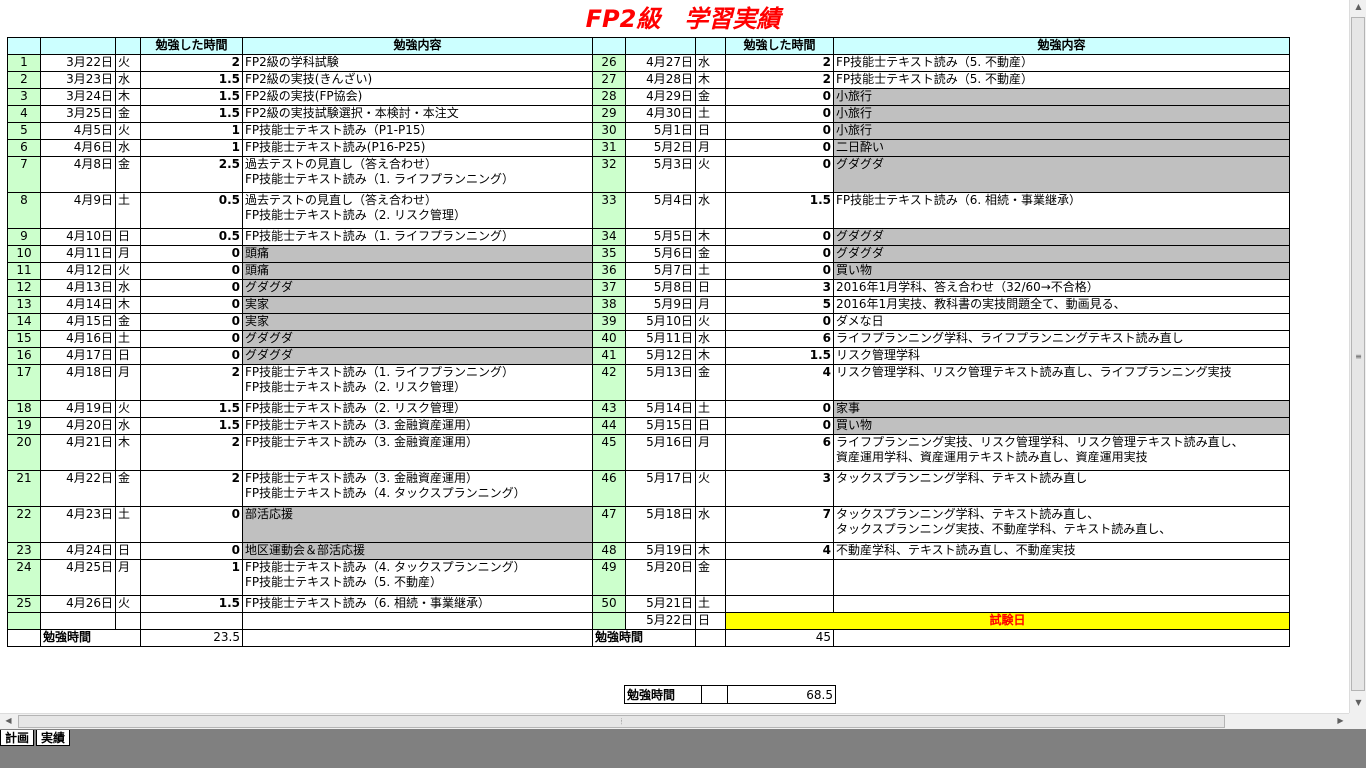 The image size is (1366, 768). What do you see at coordinates (1061, 322) in the screenshot?
I see `content-cell: ダメな日` at bounding box center [1061, 322].